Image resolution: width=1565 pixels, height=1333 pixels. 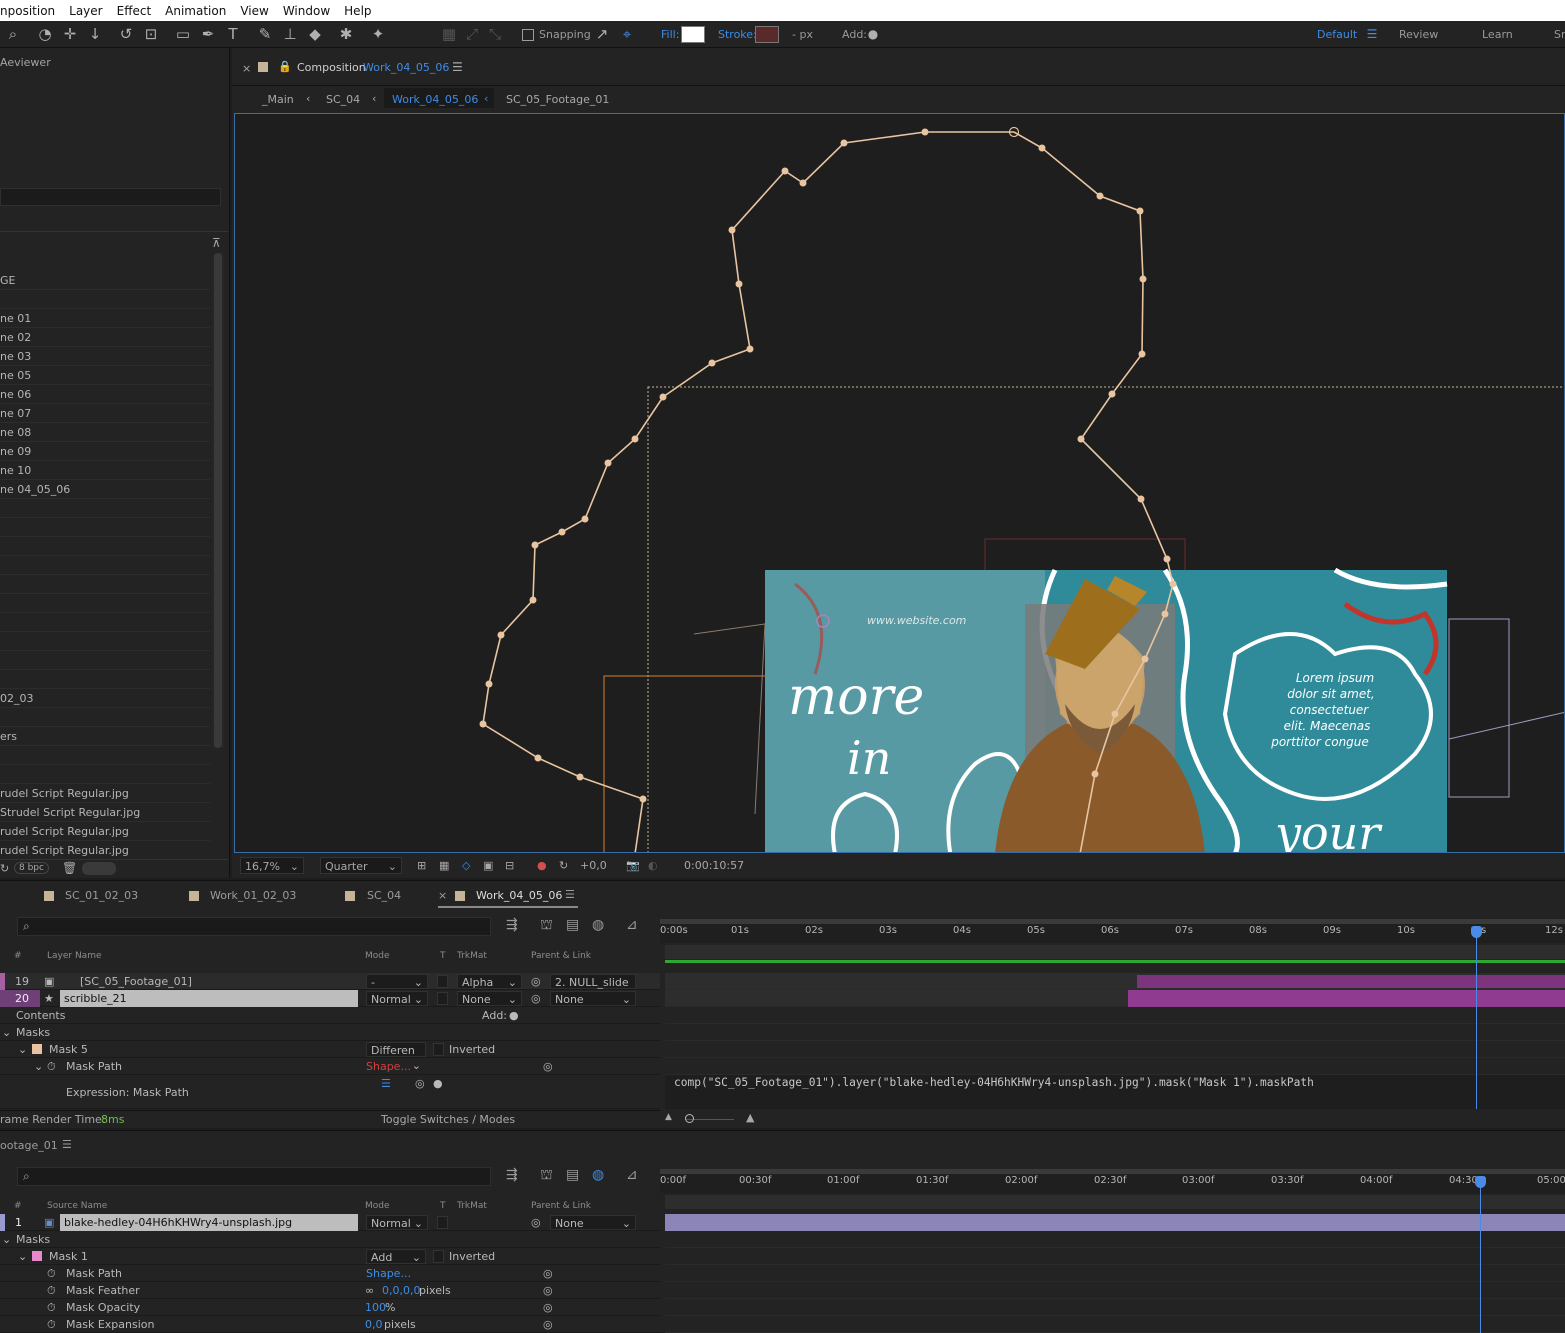 I want to click on workspace-more: Sr, so click(x=1559, y=34).